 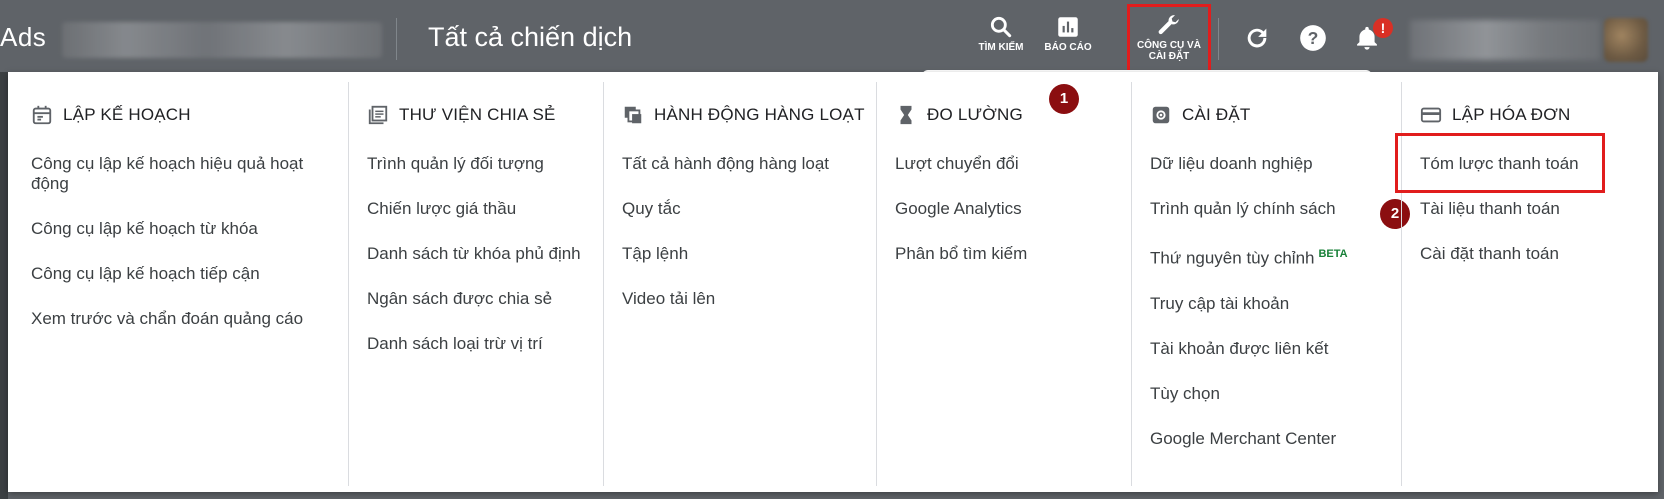 What do you see at coordinates (1249, 394) in the screenshot?
I see `menu-item-preferences: Tùy chọn` at bounding box center [1249, 394].